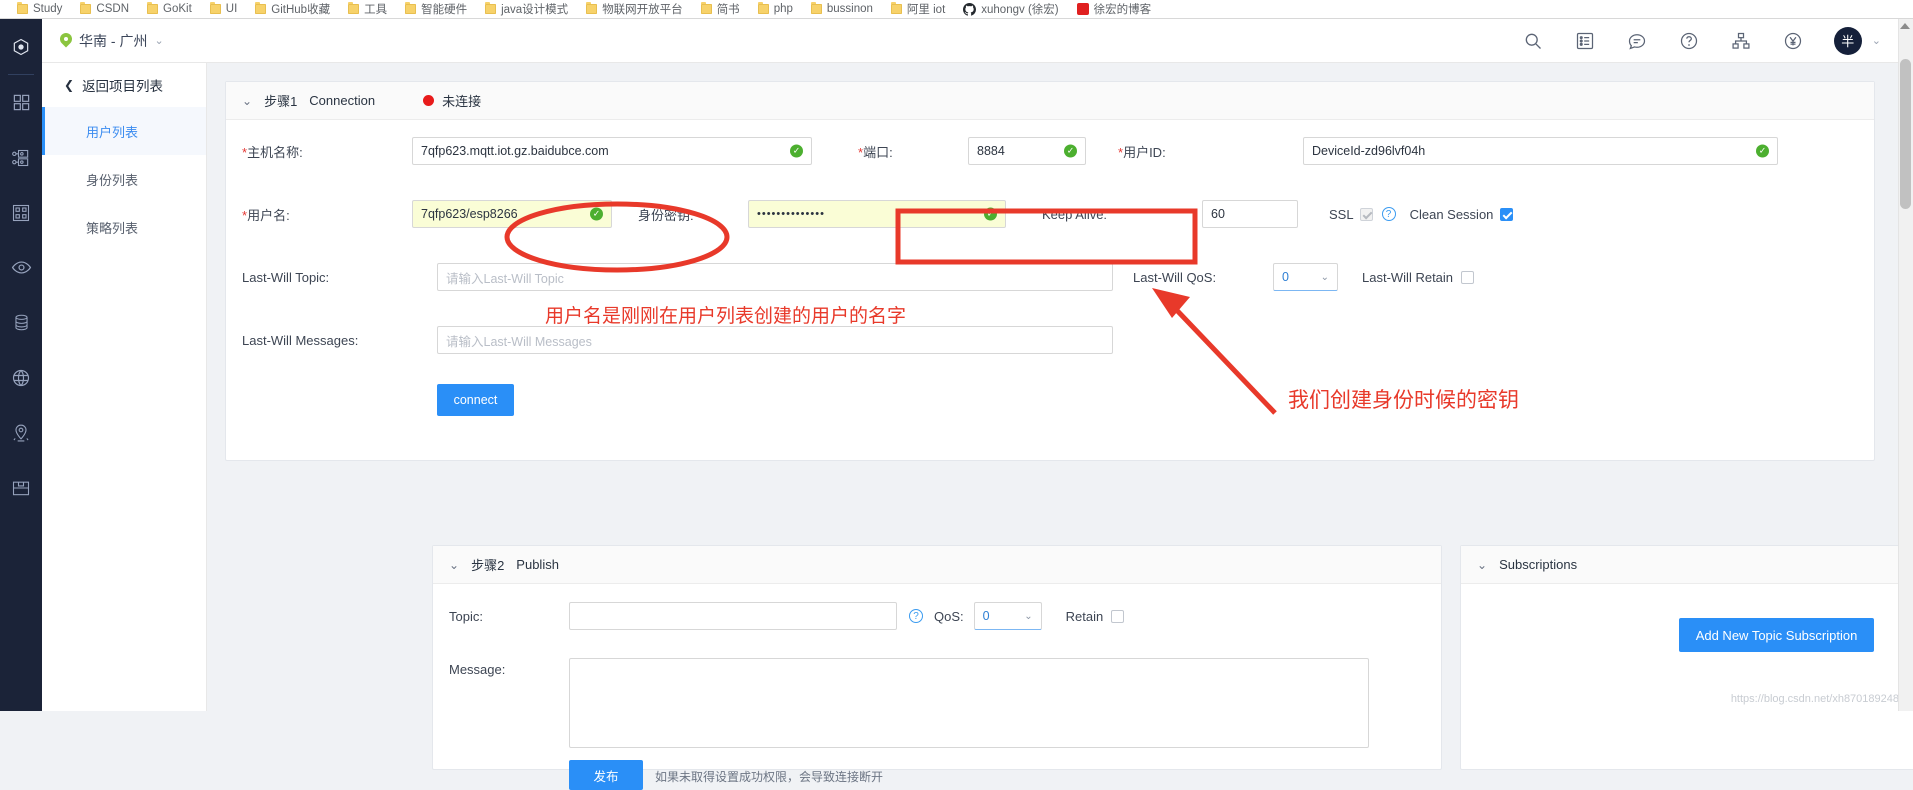 The height and width of the screenshot is (790, 1913). What do you see at coordinates (606, 775) in the screenshot?
I see `publish-button: 发布` at bounding box center [606, 775].